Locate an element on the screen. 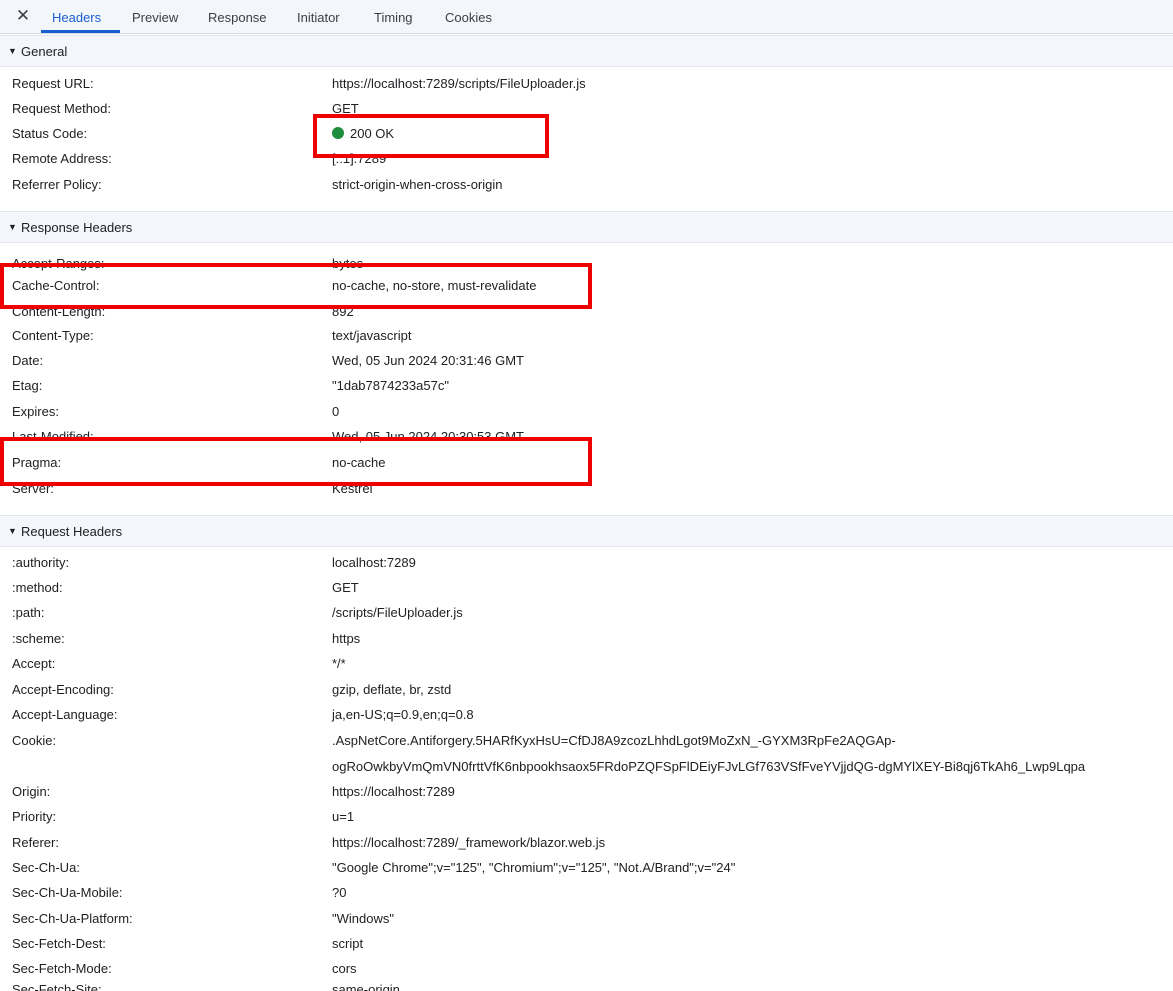 This screenshot has height=991, width=1173. header-name: Cache-Control: is located at coordinates (56, 285).